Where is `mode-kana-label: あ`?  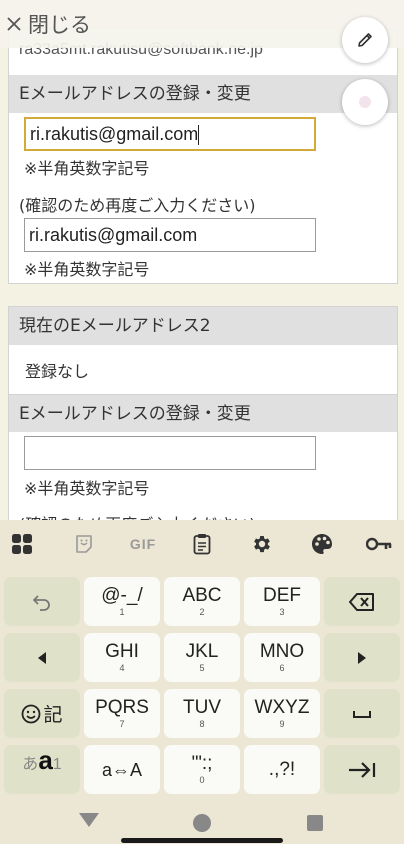
mode-kana-label: あ is located at coordinates (30, 763).